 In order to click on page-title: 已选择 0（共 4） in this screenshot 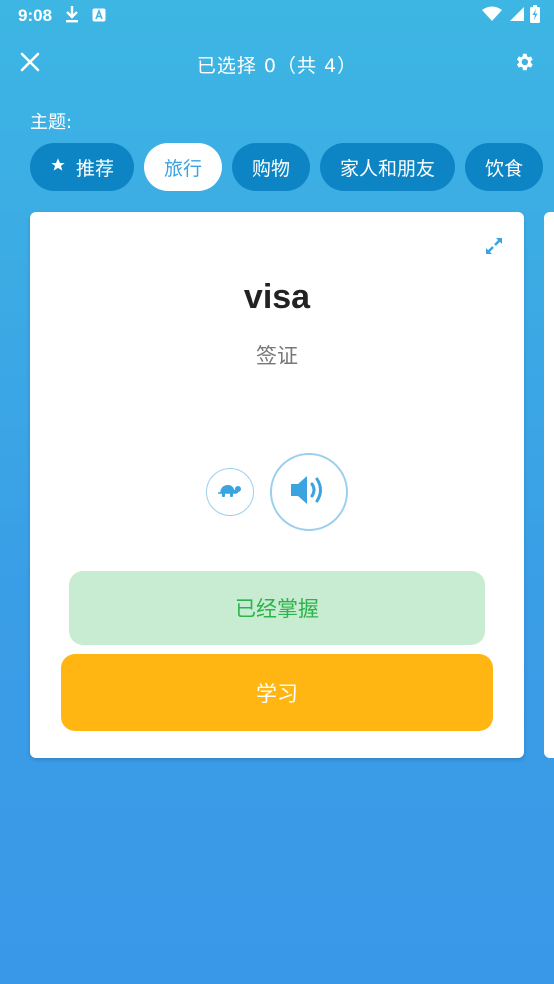, I will do `click(277, 65)`.